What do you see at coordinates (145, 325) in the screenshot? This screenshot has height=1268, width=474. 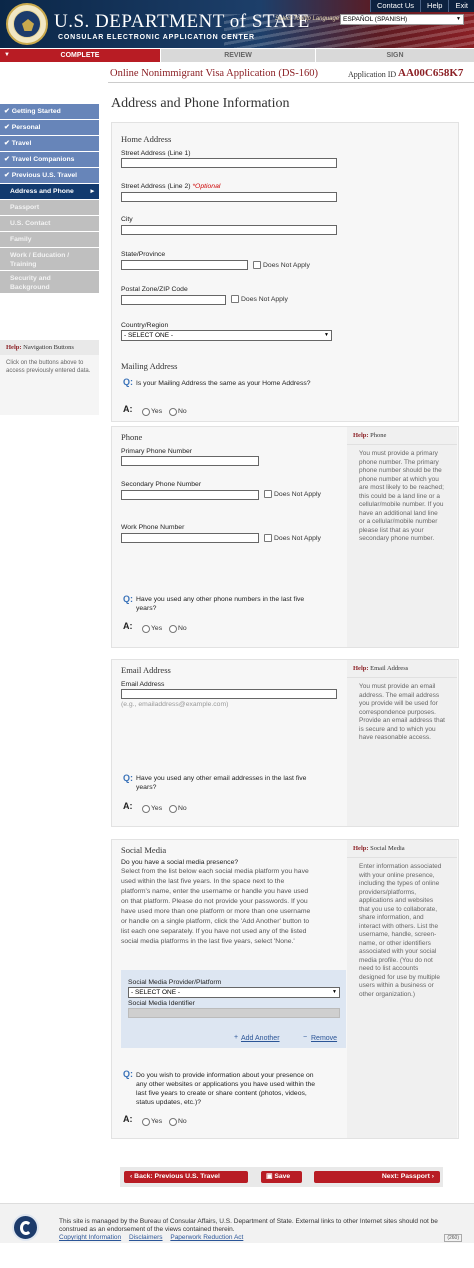 I see `country-label: Country/Region` at bounding box center [145, 325].